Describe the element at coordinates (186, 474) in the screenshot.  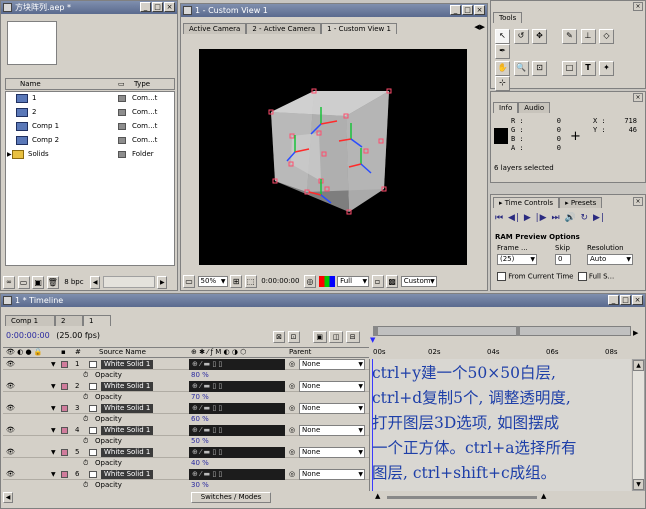
I see `layer-row: 👁 ▼ 6 White Solid 1 ⊕ ⁄ ▬ ▯ ▯ ◎ None` at that location.